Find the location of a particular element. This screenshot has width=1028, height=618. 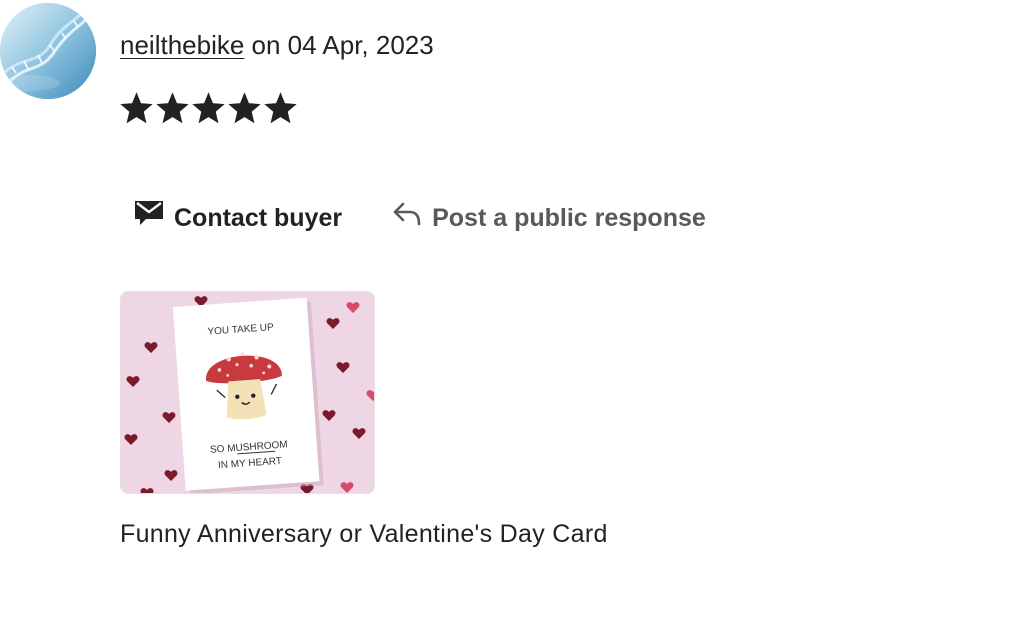

reply-arrow-icon is located at coordinates (407, 217).